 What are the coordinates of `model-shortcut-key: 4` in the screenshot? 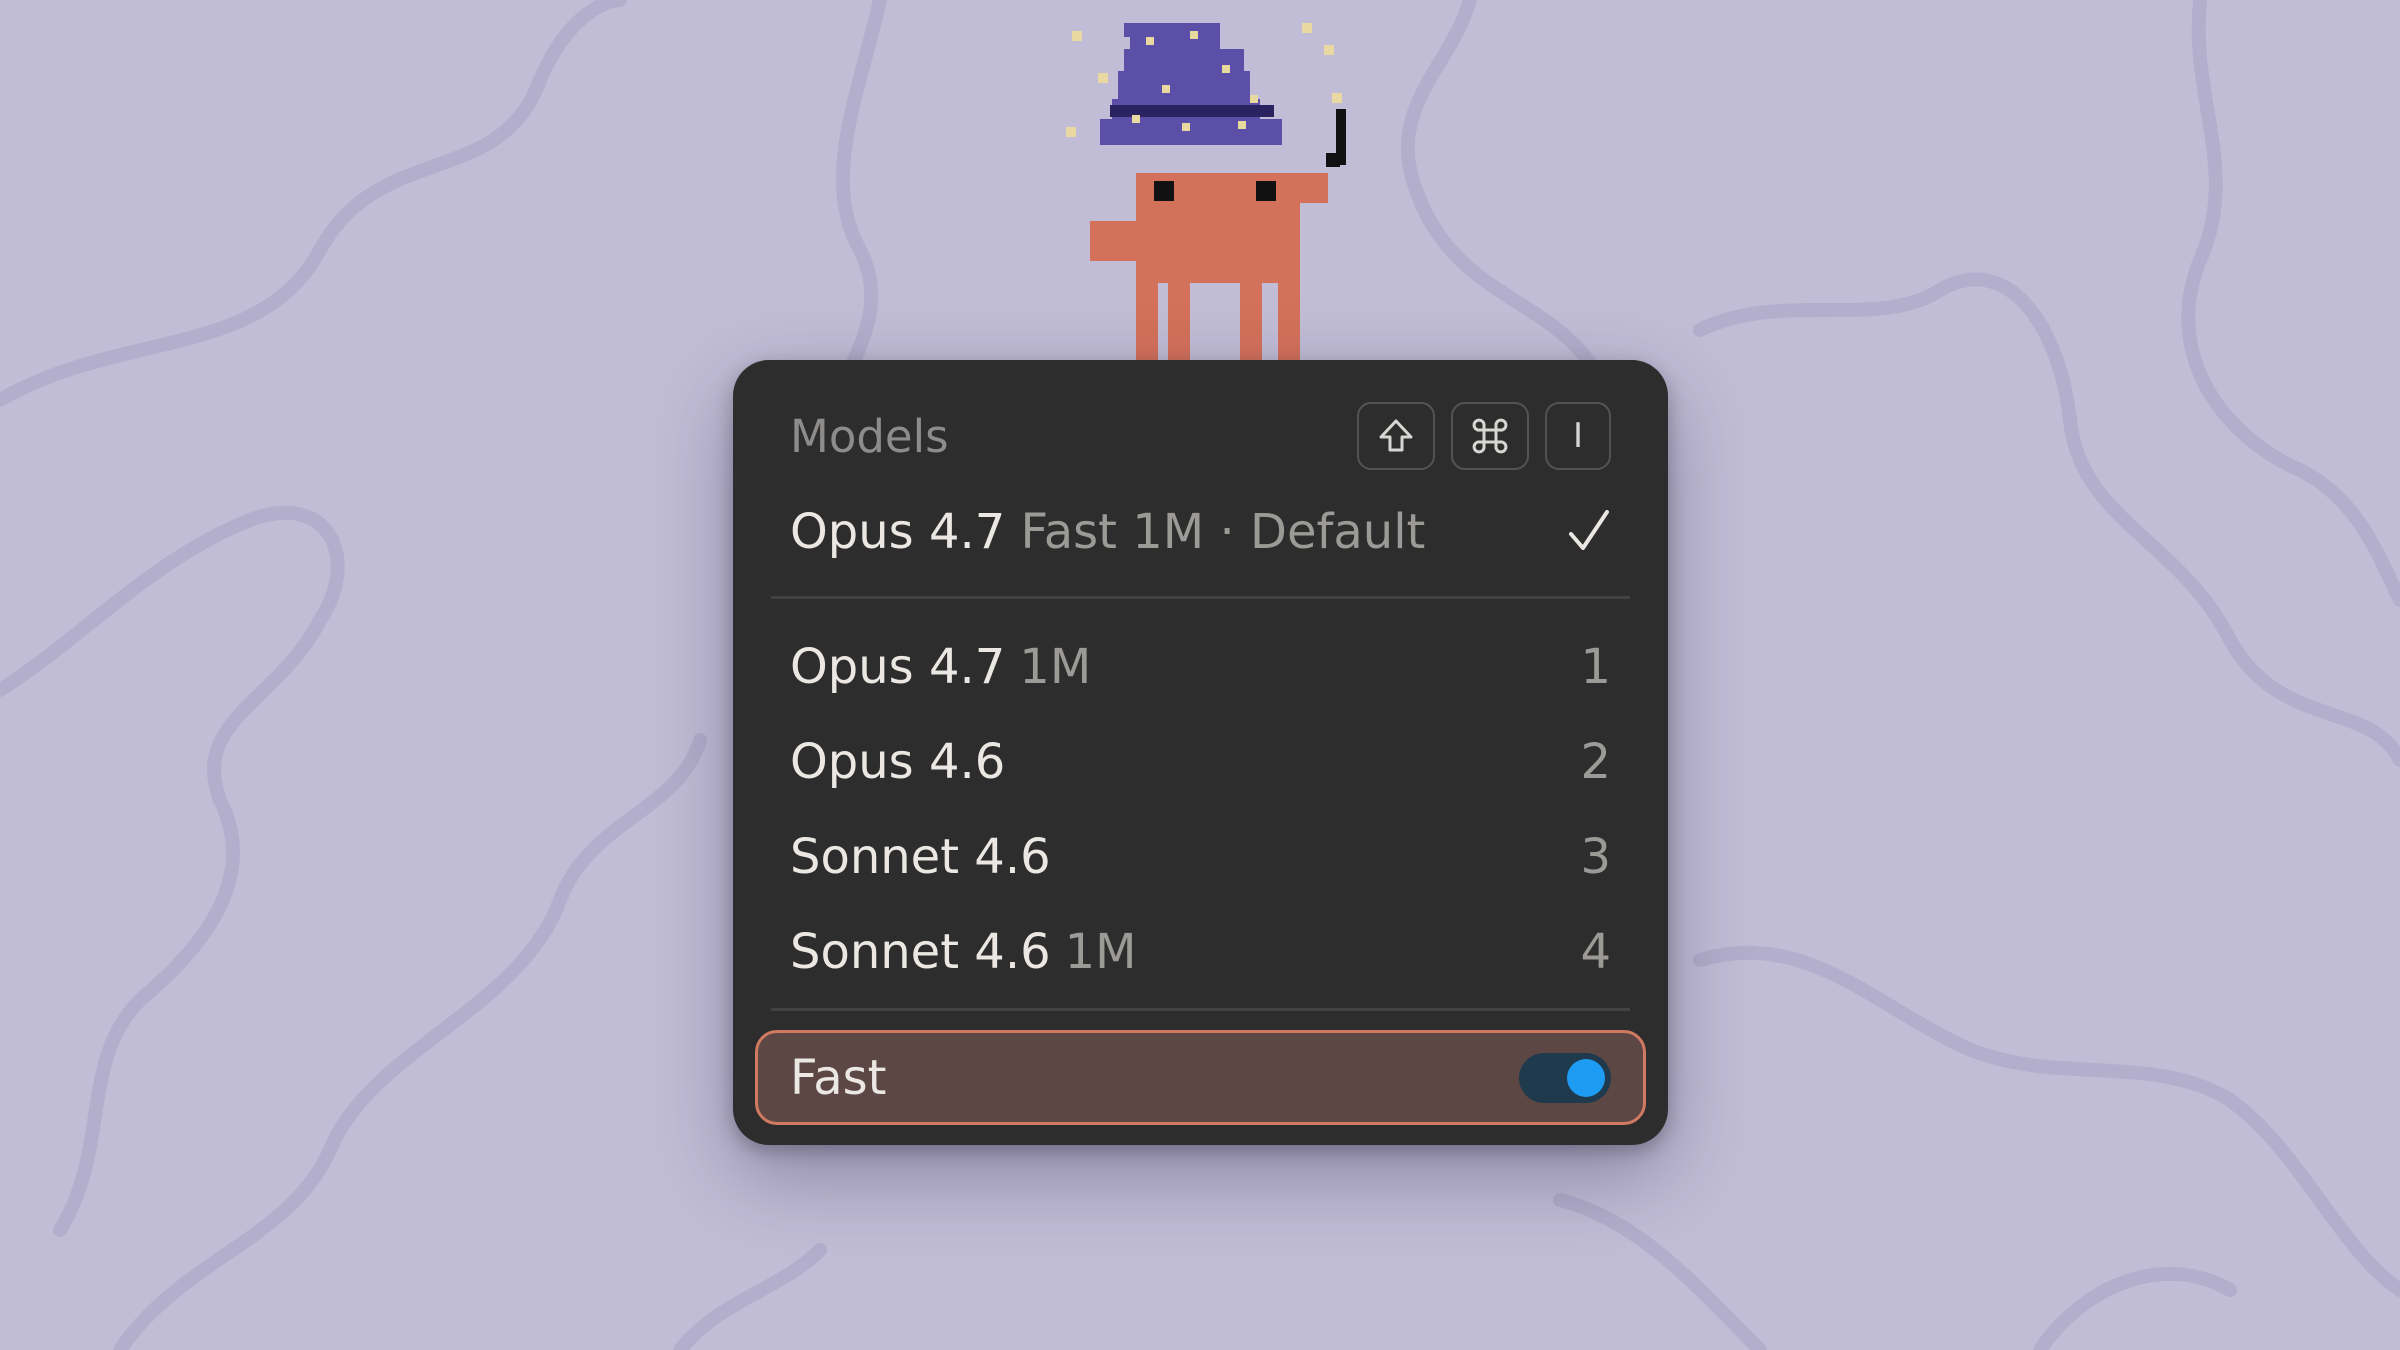 It's located at (1595, 952).